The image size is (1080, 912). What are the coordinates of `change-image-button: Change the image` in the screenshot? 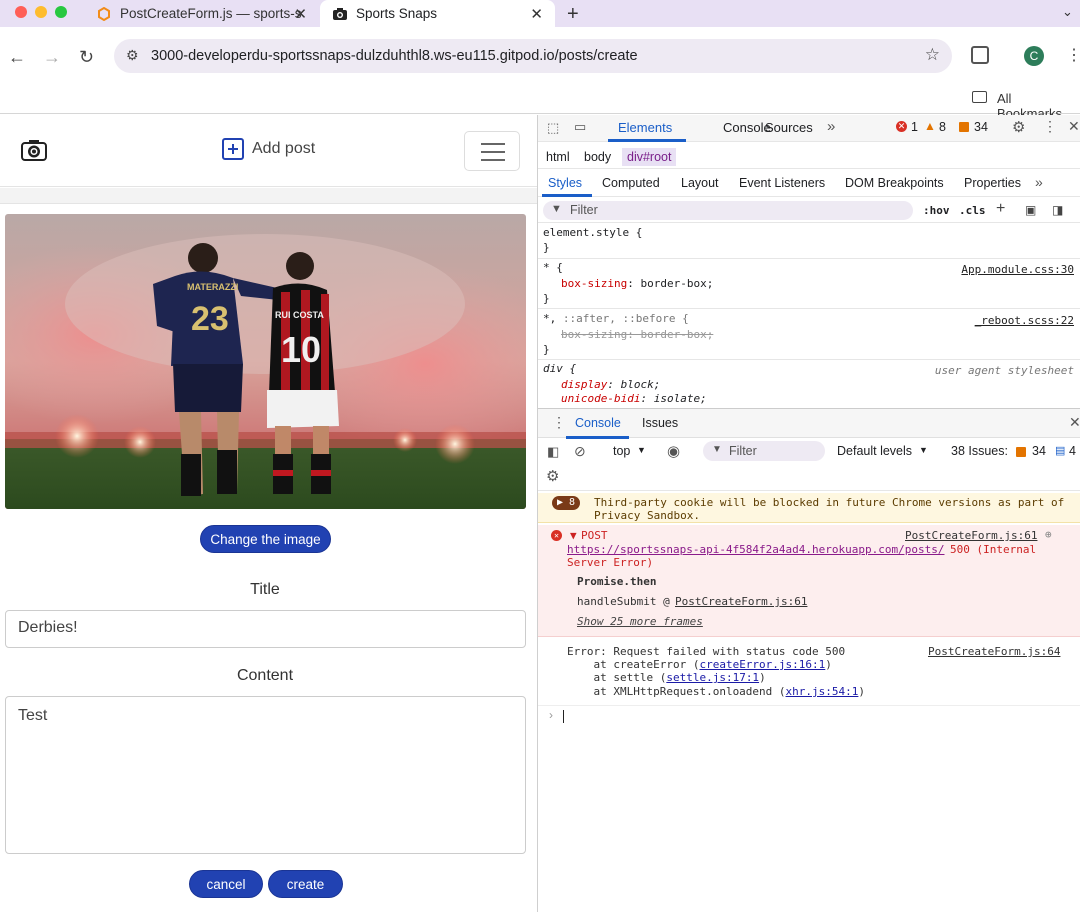 It's located at (265, 539).